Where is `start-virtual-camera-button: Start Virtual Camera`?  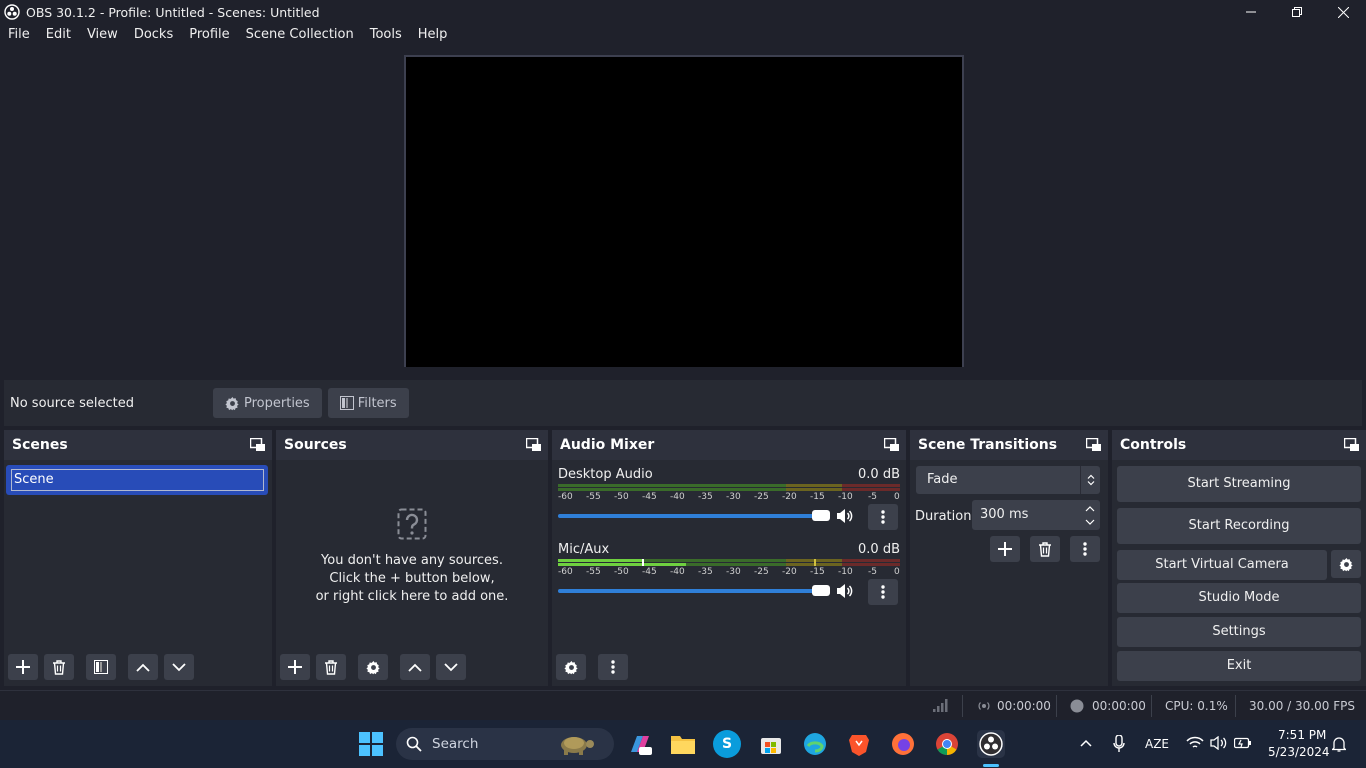
start-virtual-camera-button: Start Virtual Camera is located at coordinates (1222, 565).